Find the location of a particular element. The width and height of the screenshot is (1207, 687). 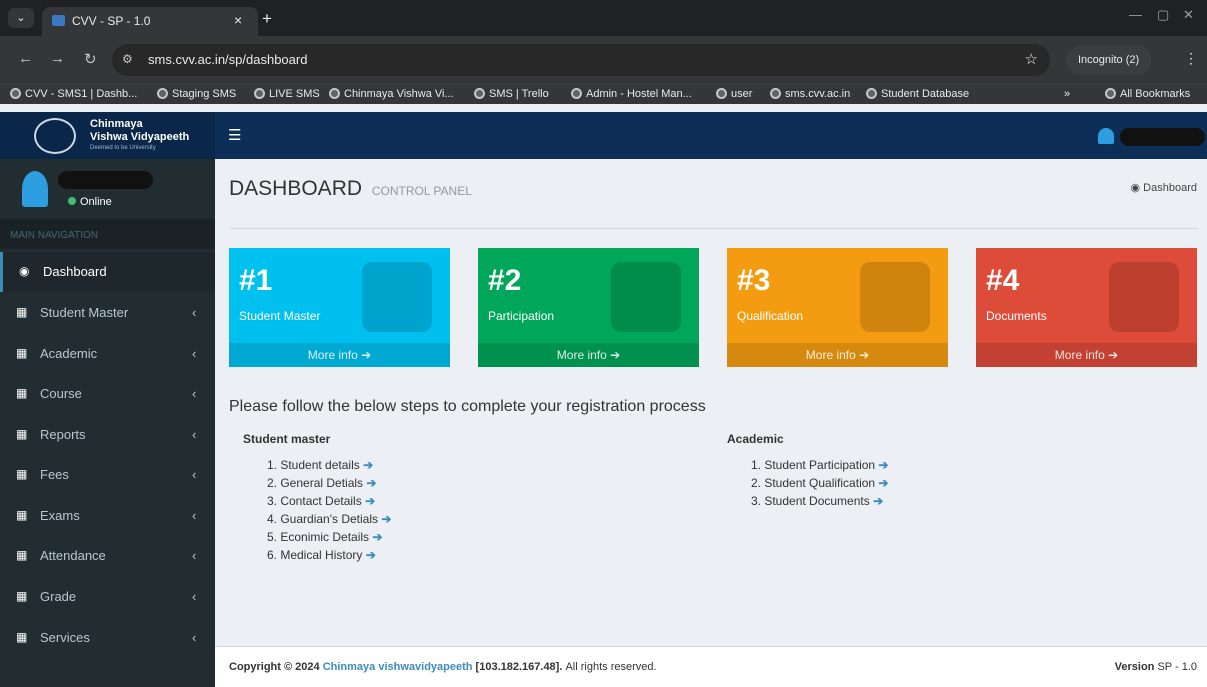

trello-icon is located at coordinates (479, 93).